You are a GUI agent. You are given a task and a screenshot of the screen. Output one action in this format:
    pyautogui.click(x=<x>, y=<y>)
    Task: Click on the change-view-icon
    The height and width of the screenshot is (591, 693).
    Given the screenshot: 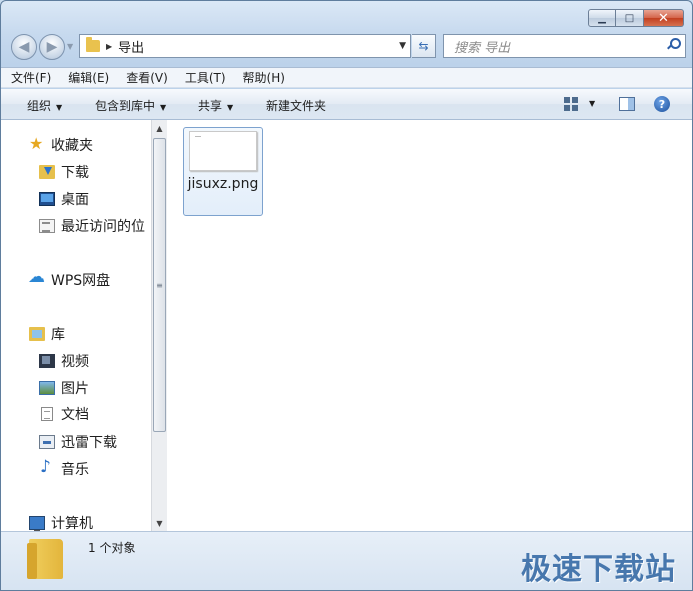 What is the action you would take?
    pyautogui.click(x=571, y=104)
    